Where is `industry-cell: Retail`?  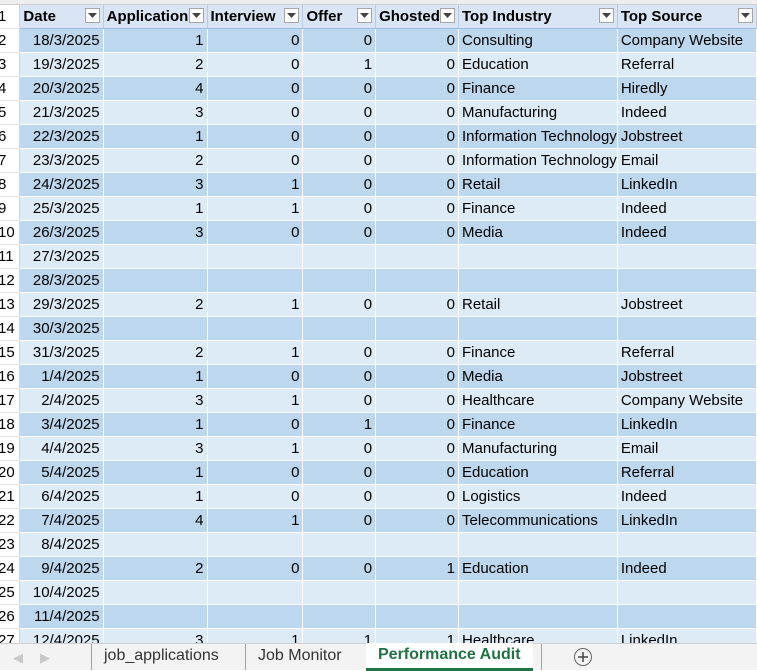 industry-cell: Retail is located at coordinates (538, 304).